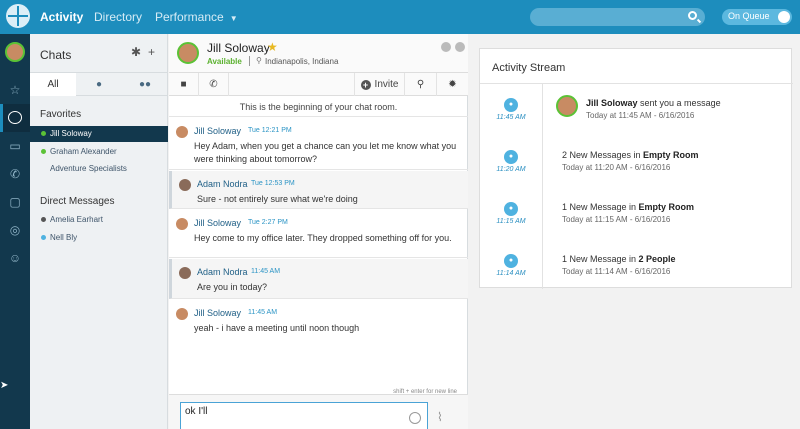 This screenshot has height=429, width=800. What do you see at coordinates (529, 68) in the screenshot?
I see `activity-stream-title: Activity Stream` at bounding box center [529, 68].